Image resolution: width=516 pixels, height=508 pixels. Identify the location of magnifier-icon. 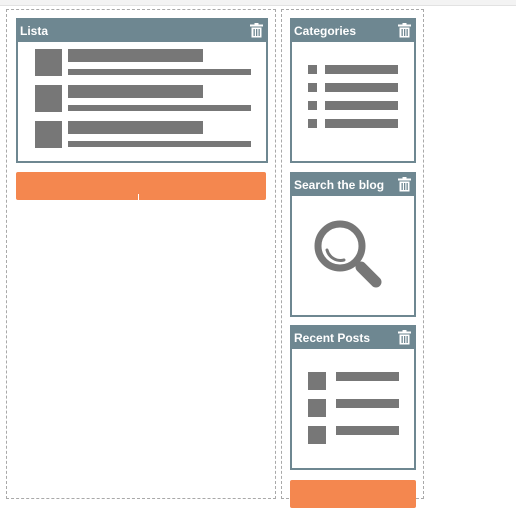
(348, 254).